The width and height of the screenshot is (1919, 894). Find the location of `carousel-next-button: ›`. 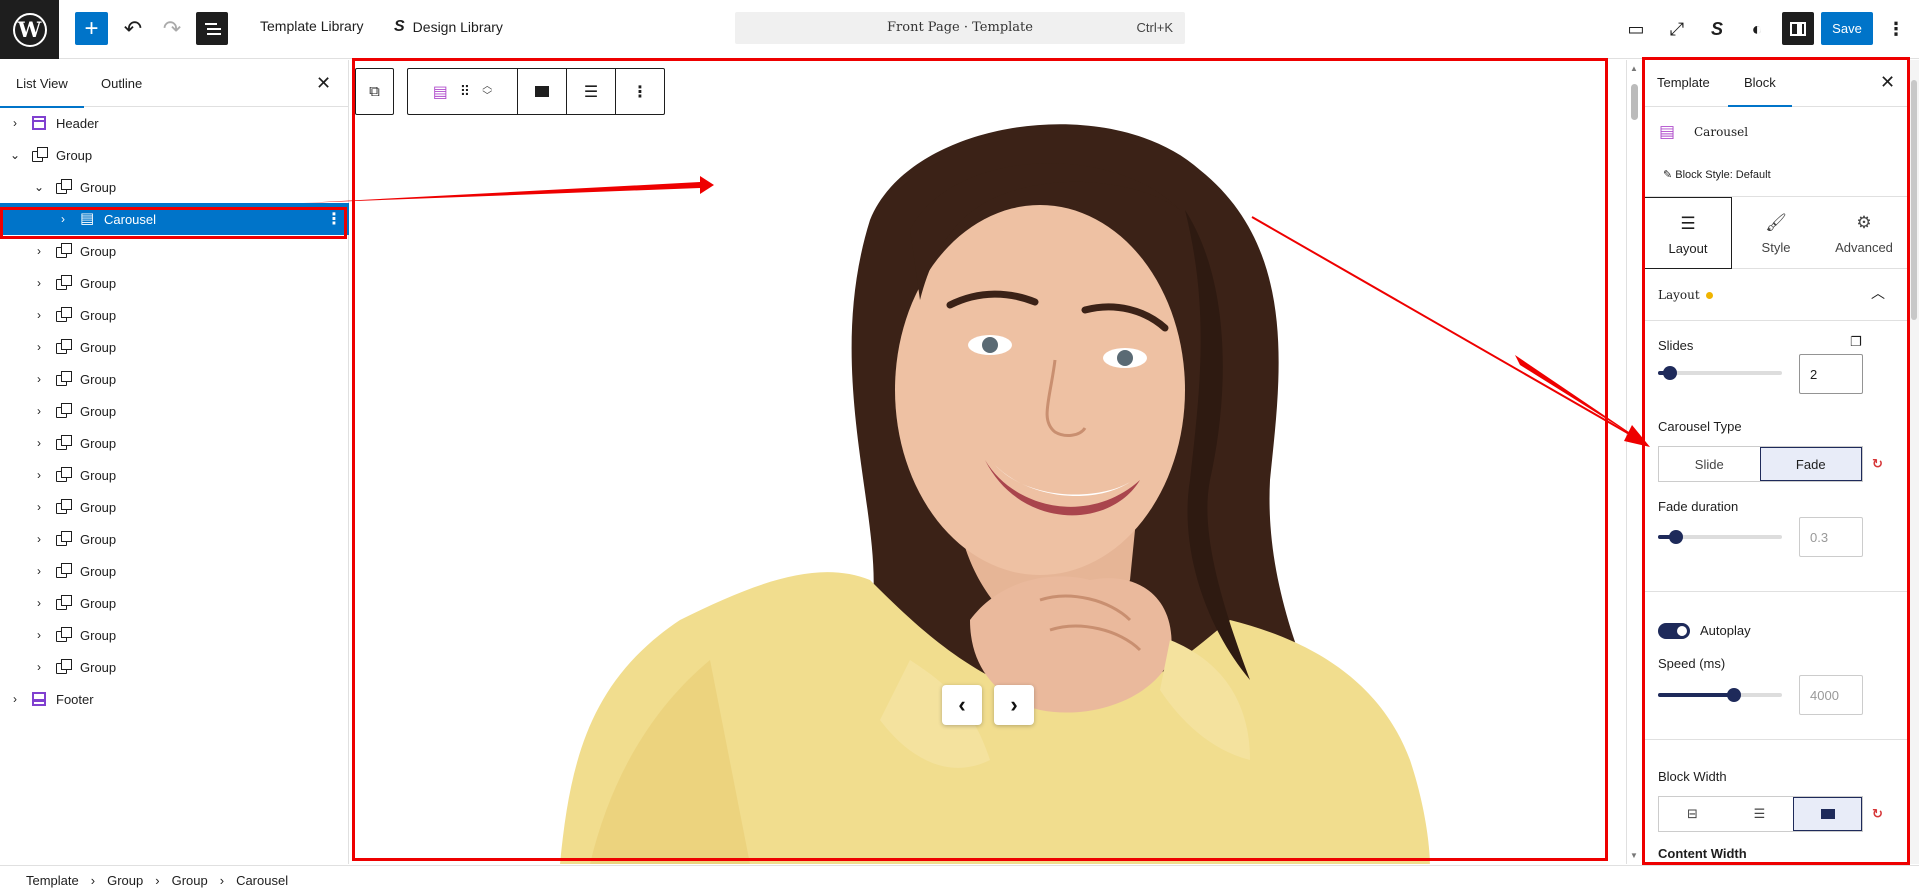

carousel-next-button: › is located at coordinates (1014, 705).